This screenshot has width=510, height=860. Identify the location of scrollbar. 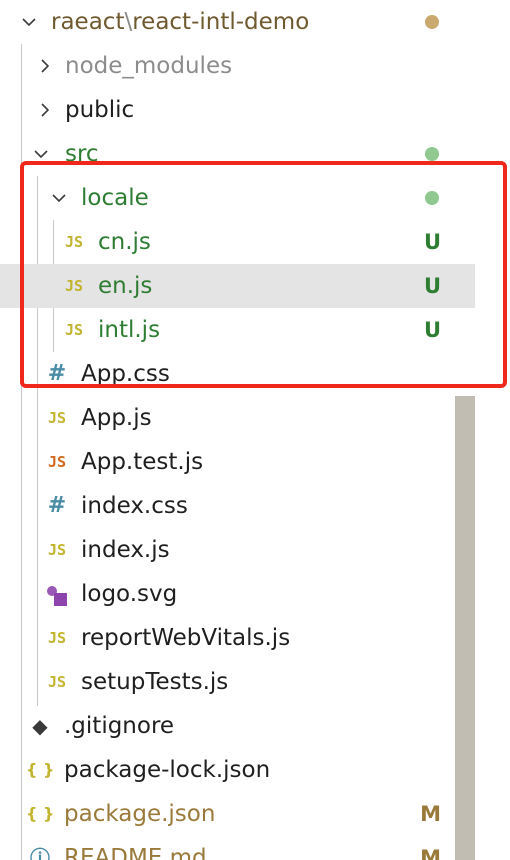
(465, 628).